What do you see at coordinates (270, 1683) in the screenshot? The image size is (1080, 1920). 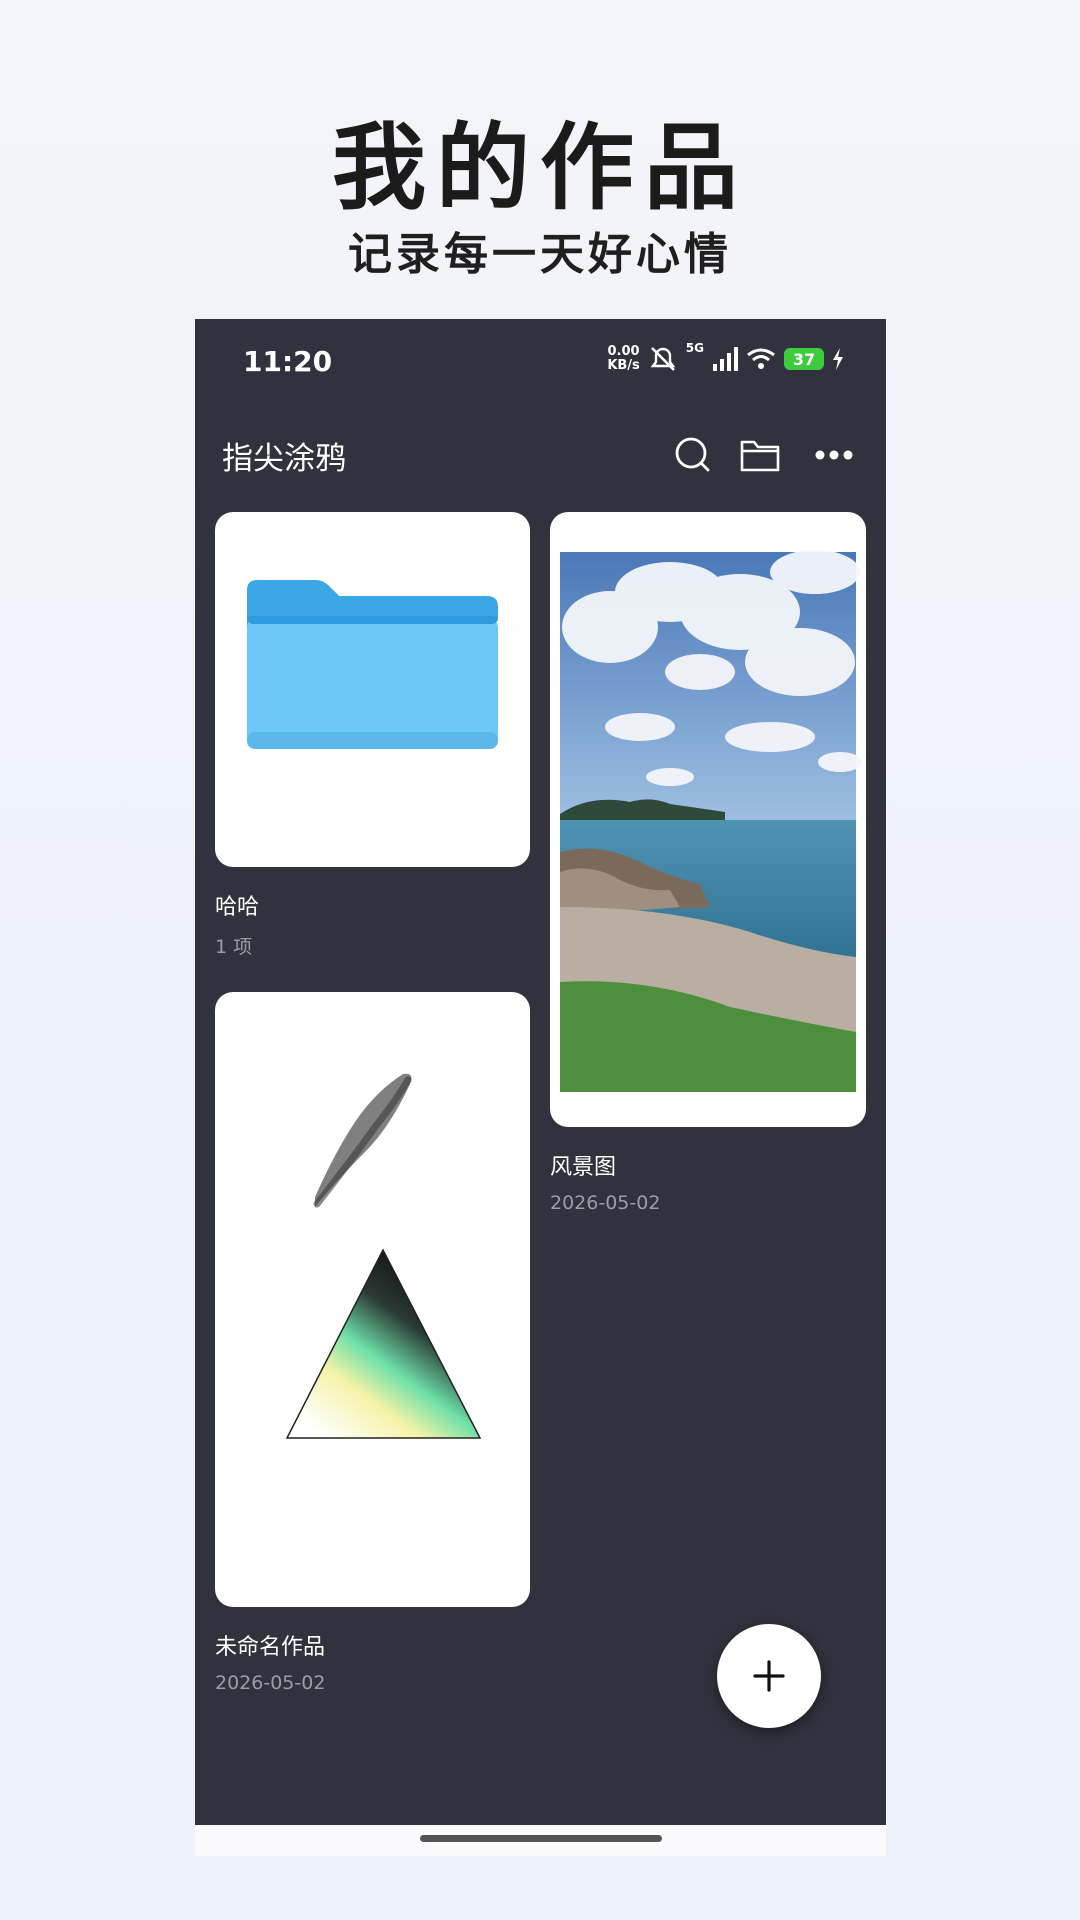 I see `drawing-date: 2026-05-02` at bounding box center [270, 1683].